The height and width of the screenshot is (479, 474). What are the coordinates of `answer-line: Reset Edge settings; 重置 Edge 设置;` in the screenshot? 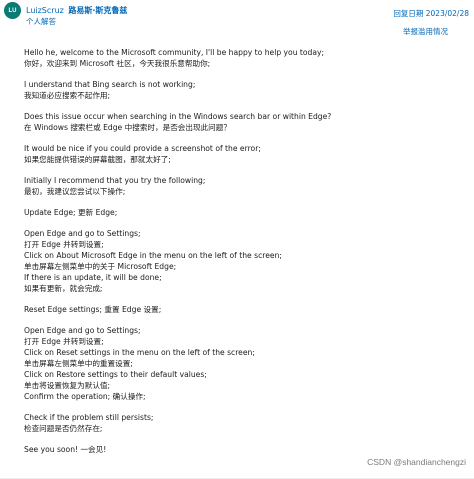 It's located at (93, 309).